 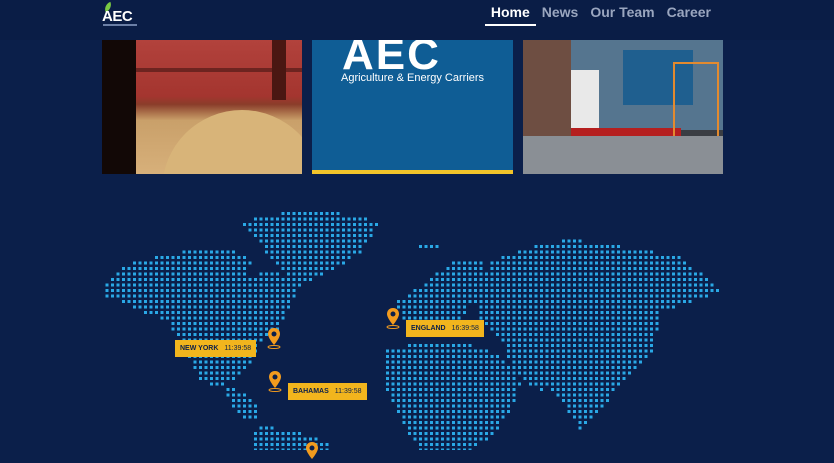 I want to click on nav-home: Home, so click(x=510, y=15).